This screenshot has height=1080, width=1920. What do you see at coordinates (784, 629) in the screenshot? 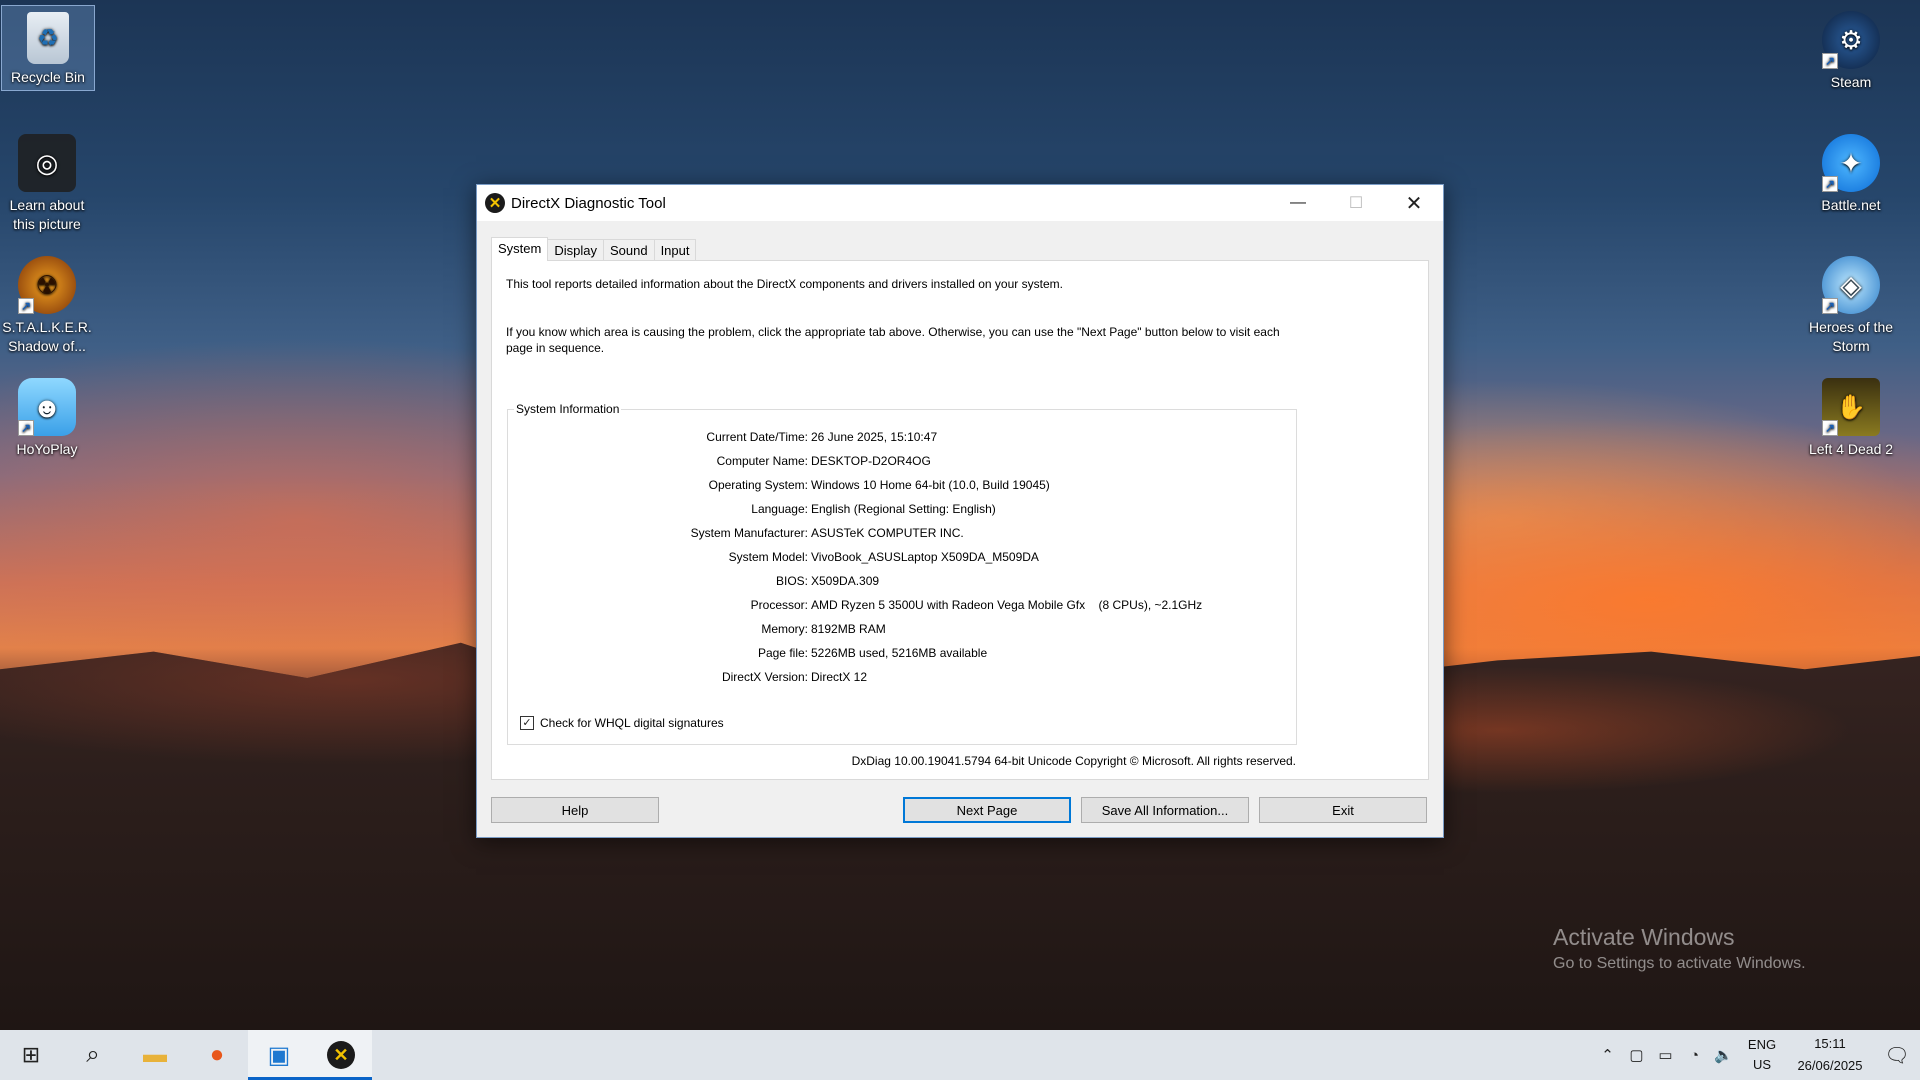
I see `info-label: Memory:` at bounding box center [784, 629].